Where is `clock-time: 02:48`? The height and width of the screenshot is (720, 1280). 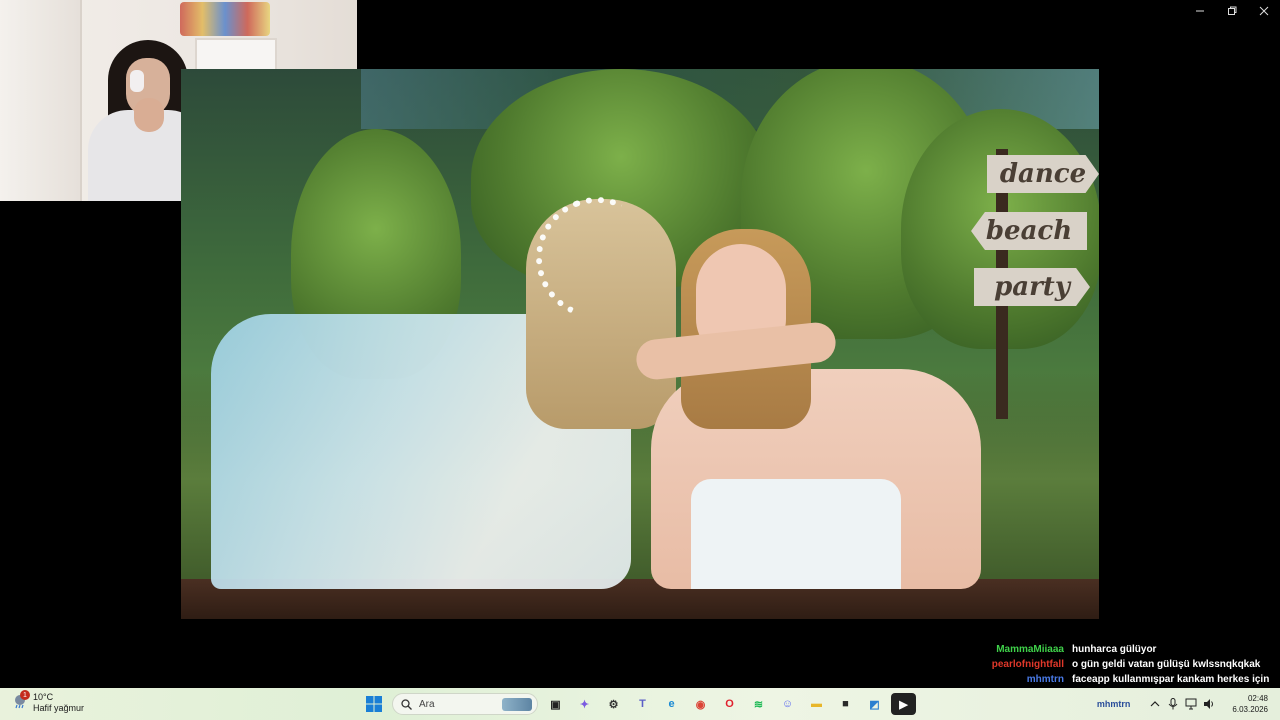
clock-time: 02:48 is located at coordinates (1257, 698).